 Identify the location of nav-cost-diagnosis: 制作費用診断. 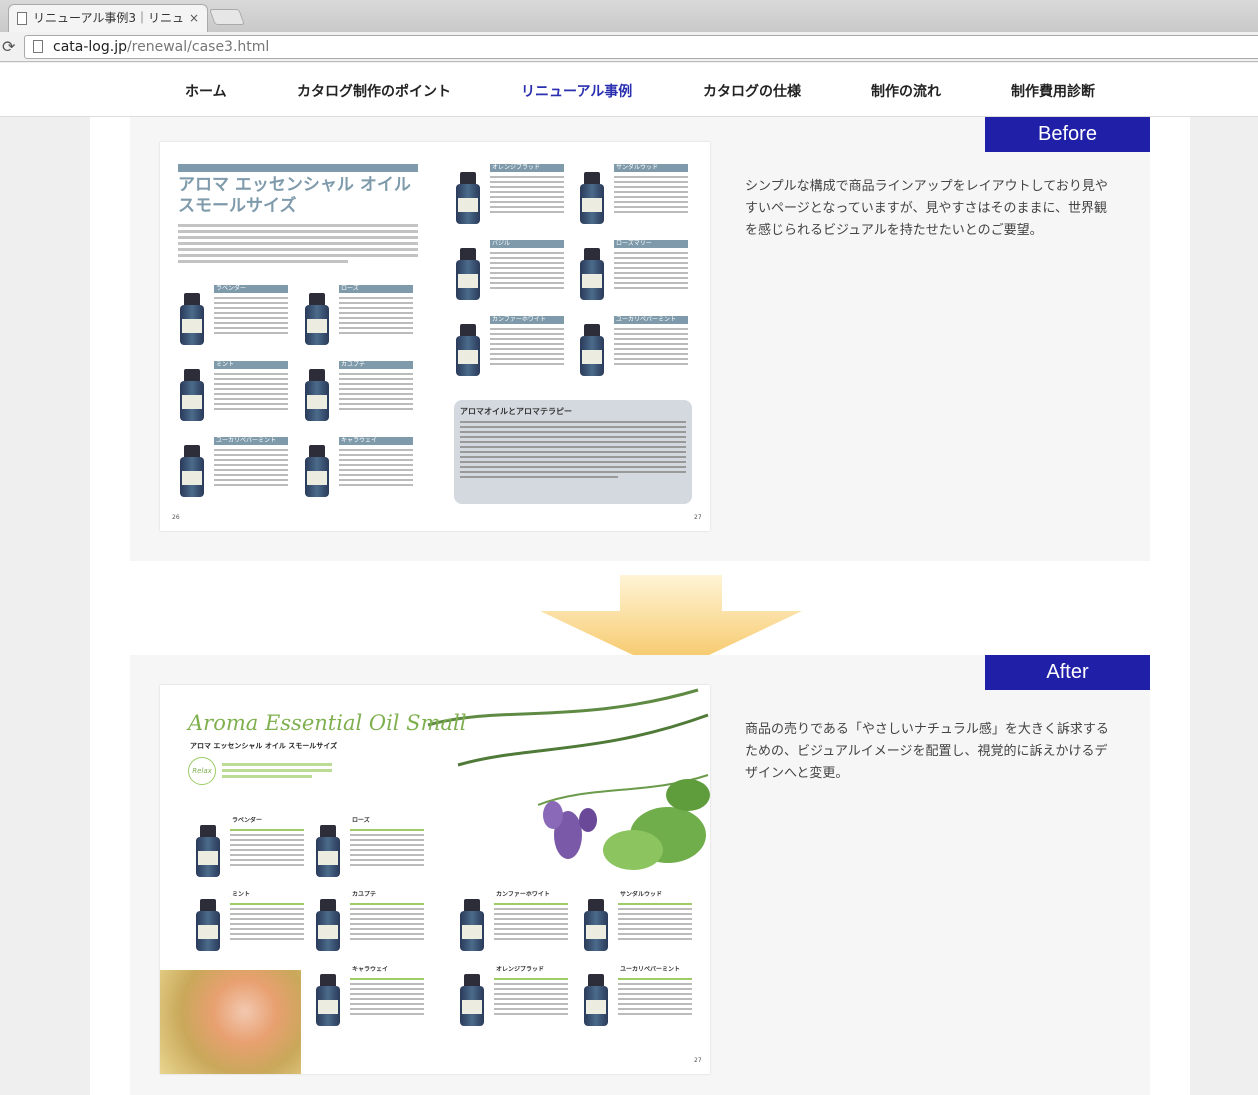
(1053, 91).